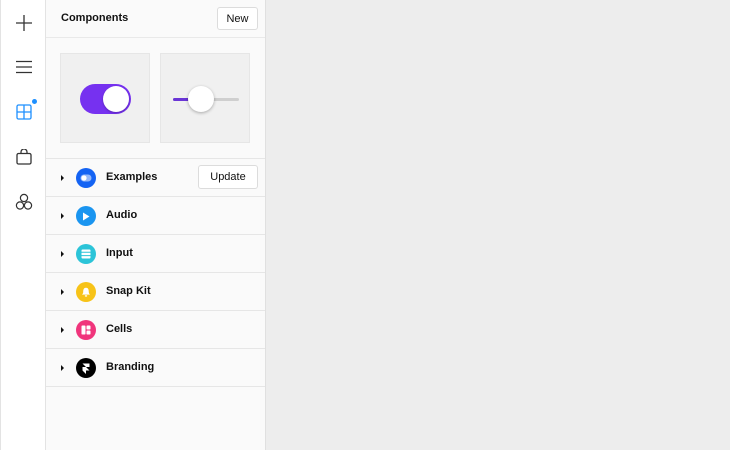  Describe the element at coordinates (201, 99) in the screenshot. I see `slider-knob` at that location.